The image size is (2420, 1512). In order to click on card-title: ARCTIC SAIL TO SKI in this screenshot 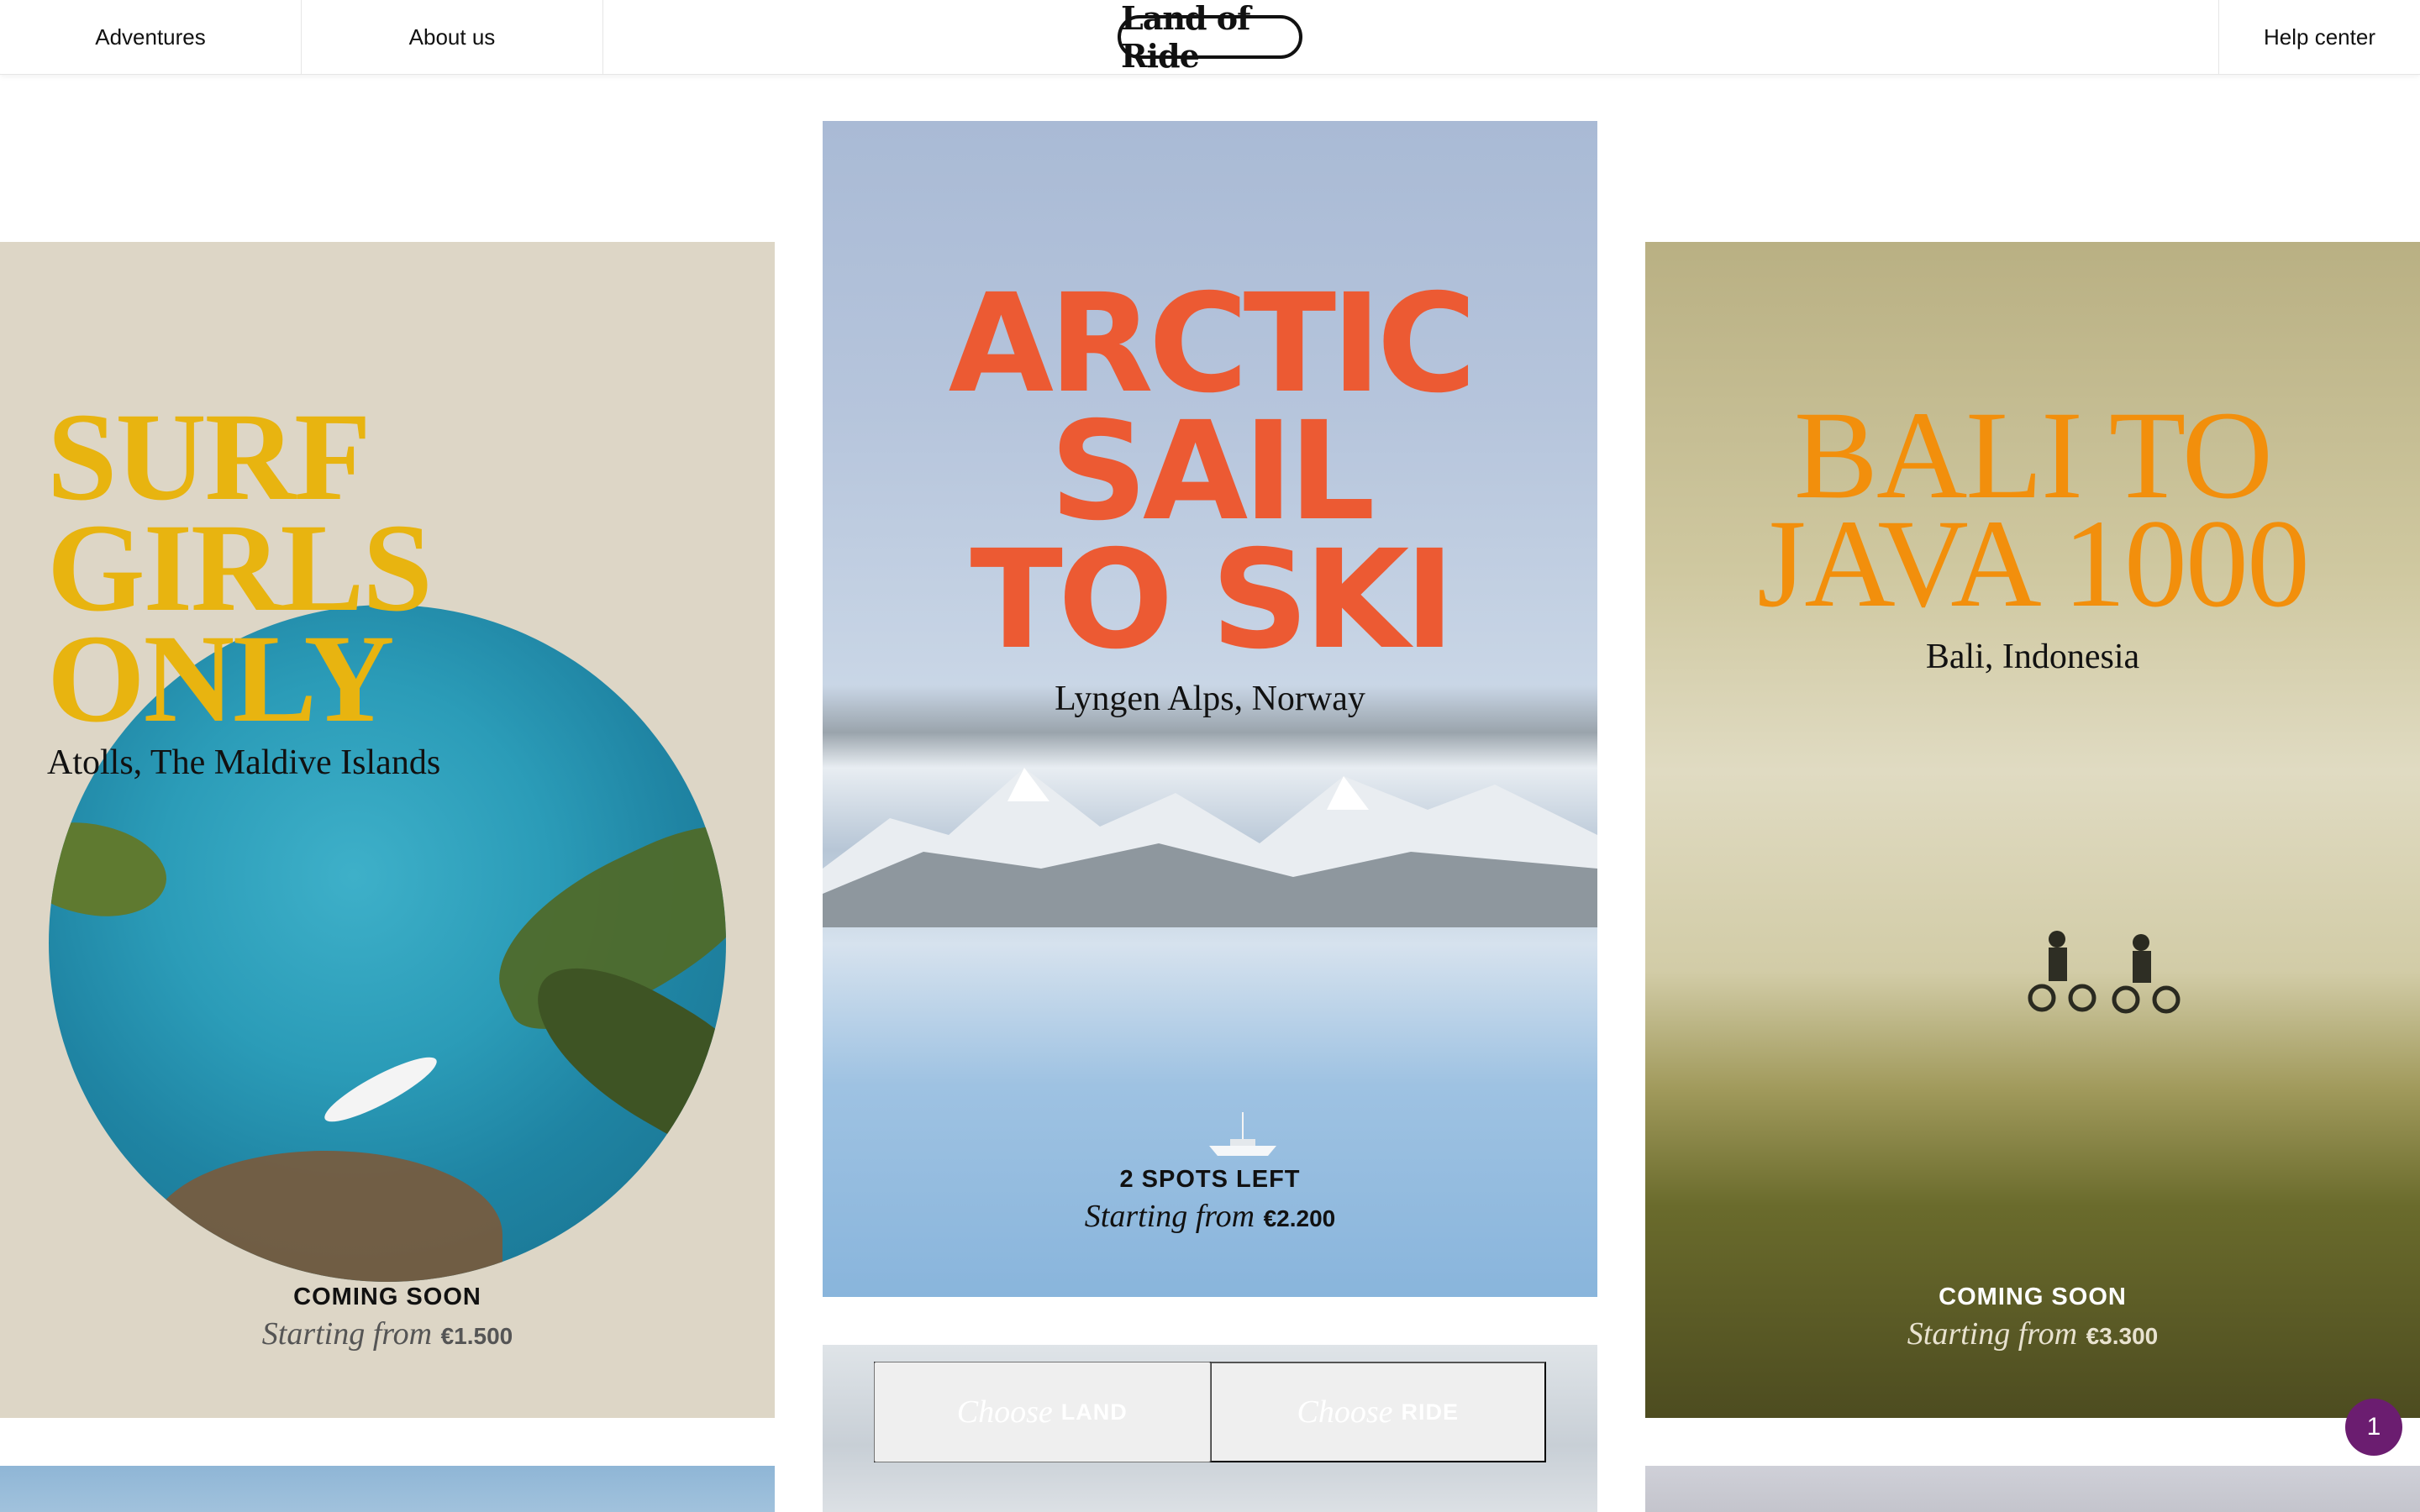, I will do `click(1210, 472)`.